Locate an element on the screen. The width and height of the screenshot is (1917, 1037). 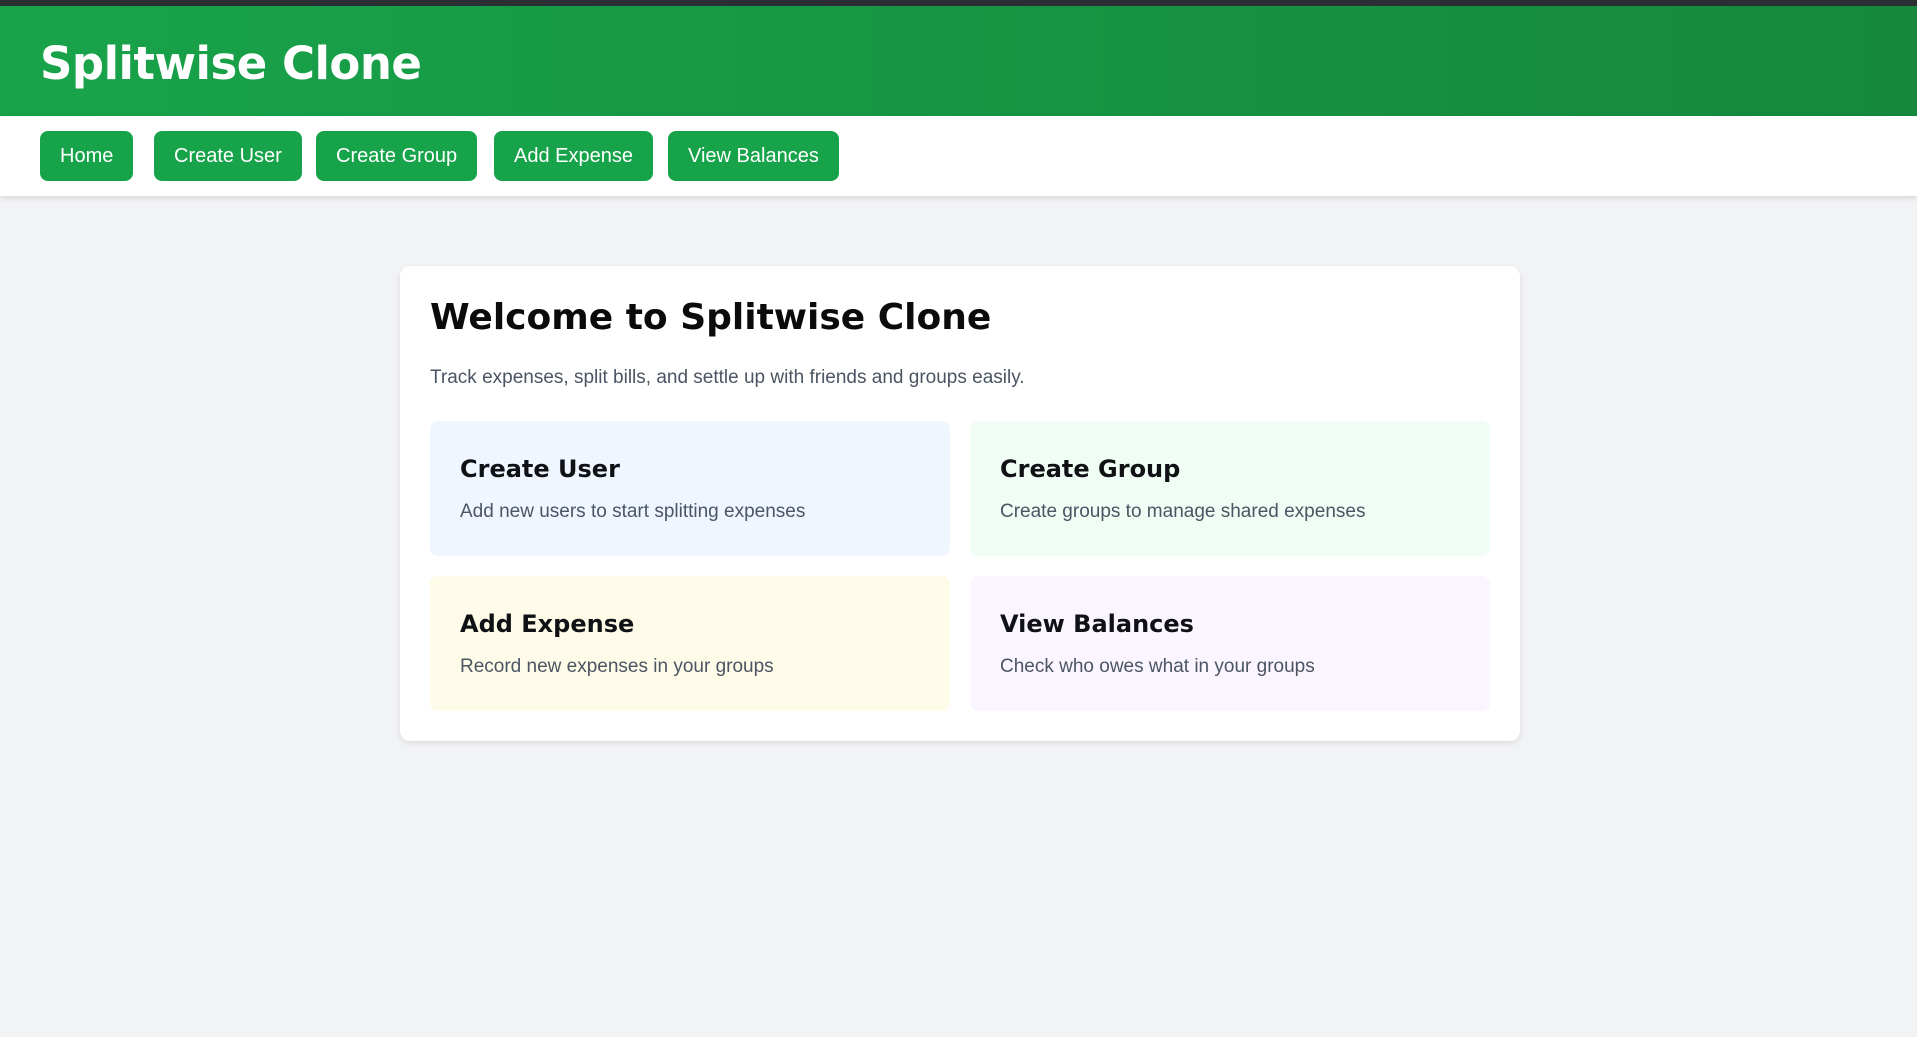
nav-home-button: Home is located at coordinates (87, 156).